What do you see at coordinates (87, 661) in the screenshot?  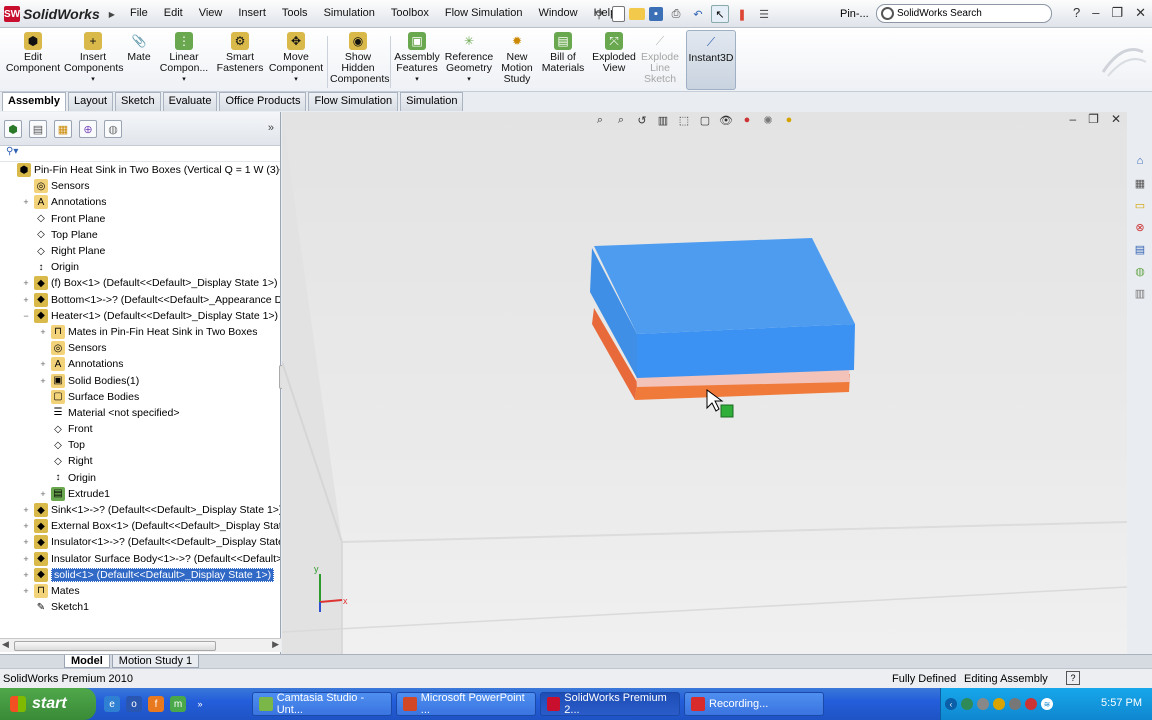 I see `tab-model: Model` at bounding box center [87, 661].